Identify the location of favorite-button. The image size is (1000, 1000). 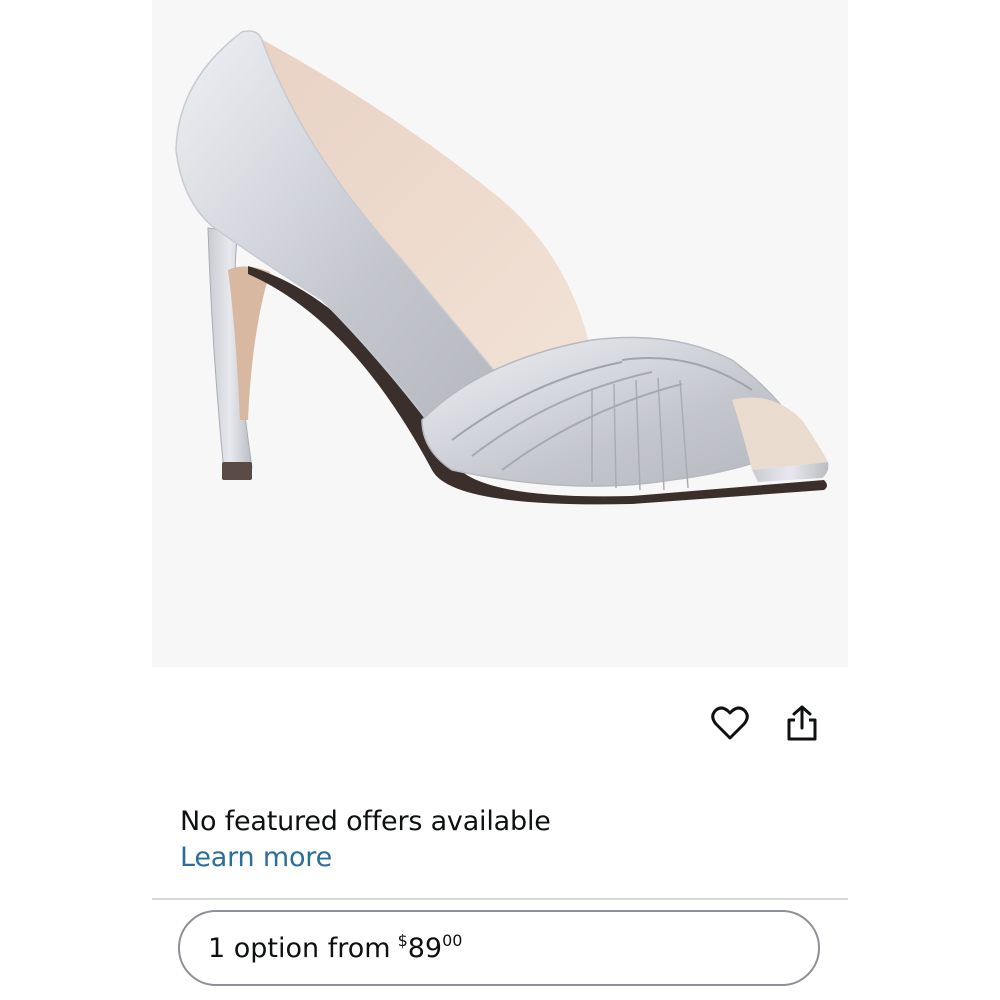
(730, 723).